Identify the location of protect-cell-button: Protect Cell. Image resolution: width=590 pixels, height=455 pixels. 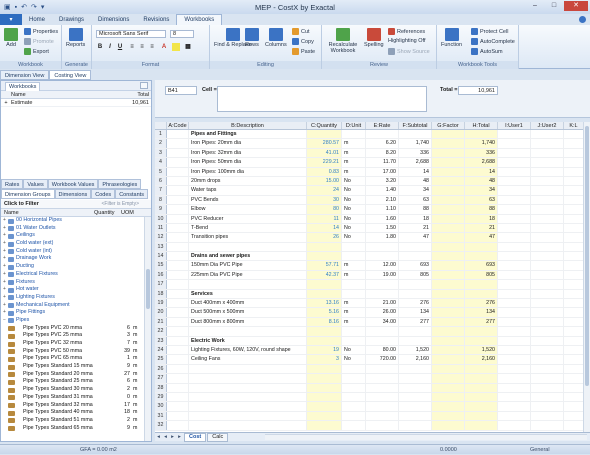
(489, 31).